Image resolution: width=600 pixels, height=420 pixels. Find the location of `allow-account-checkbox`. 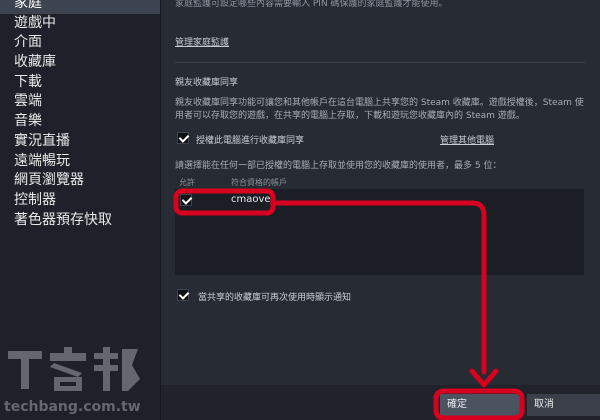

allow-account-checkbox is located at coordinates (186, 200).